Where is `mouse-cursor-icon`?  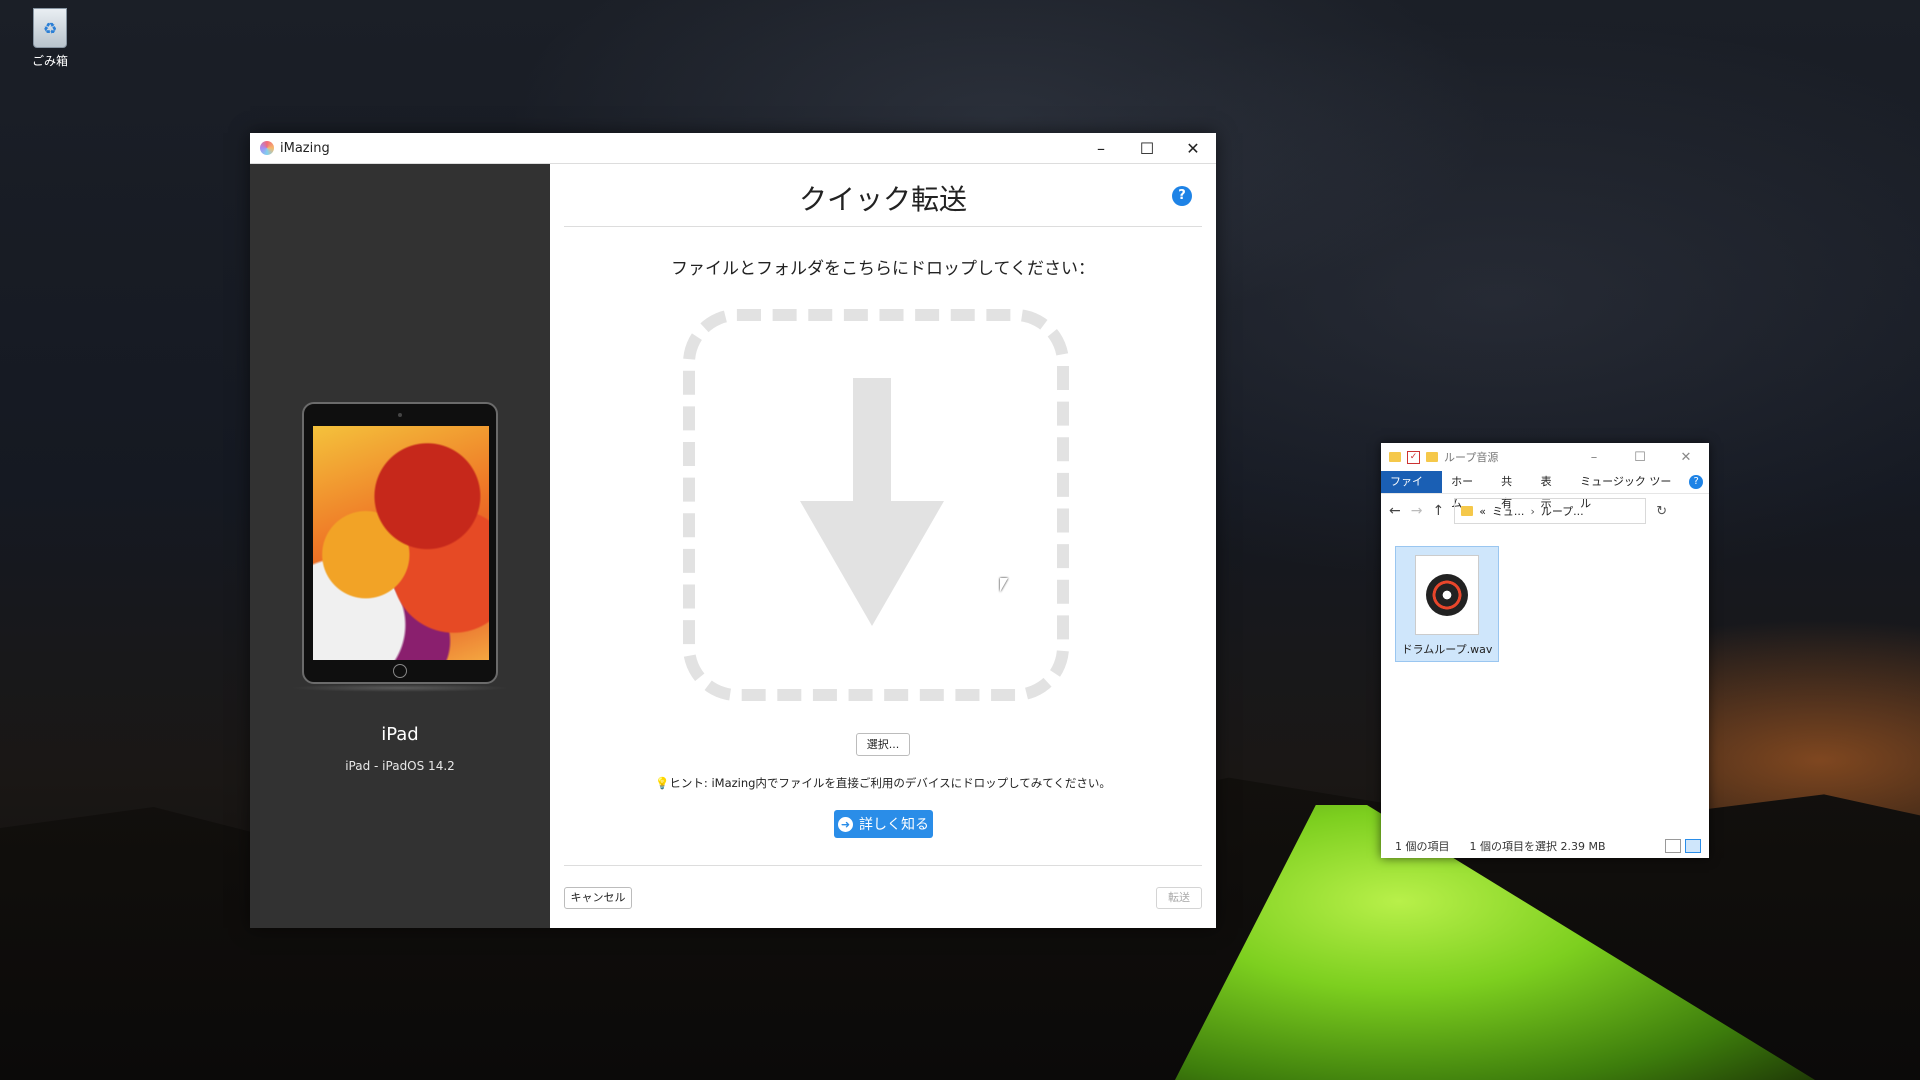 mouse-cursor-icon is located at coordinates (1004, 585).